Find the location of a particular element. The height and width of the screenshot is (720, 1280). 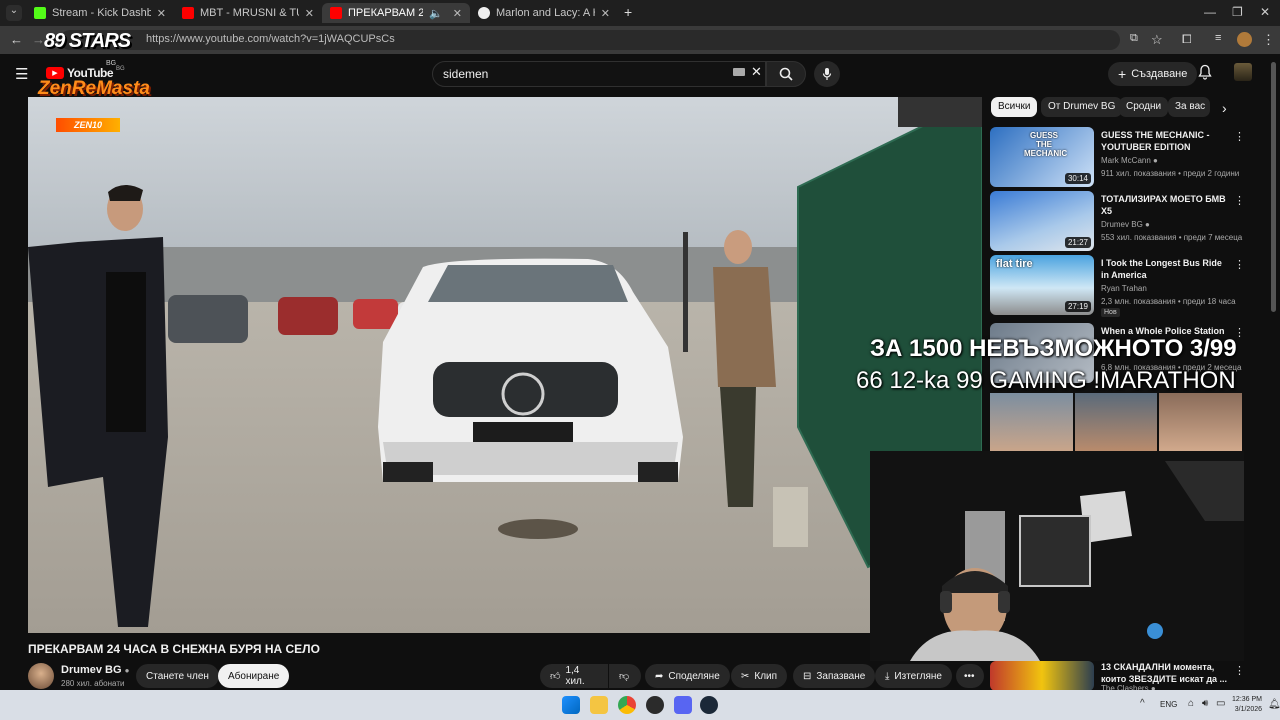

tray-chevron-icon: ^ is located at coordinates (1142, 703).